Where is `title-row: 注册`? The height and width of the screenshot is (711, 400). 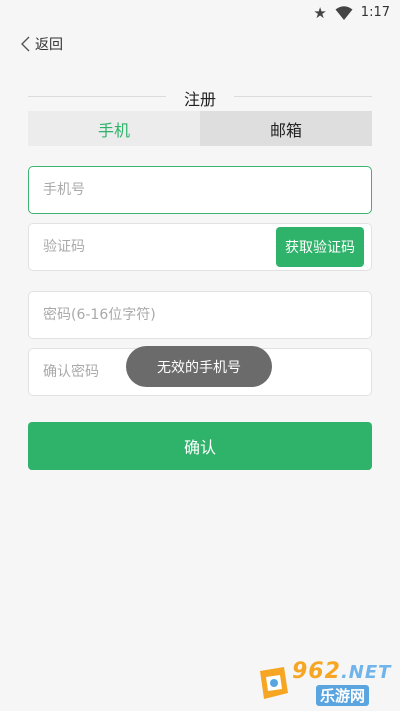 title-row: 注册 is located at coordinates (200, 96).